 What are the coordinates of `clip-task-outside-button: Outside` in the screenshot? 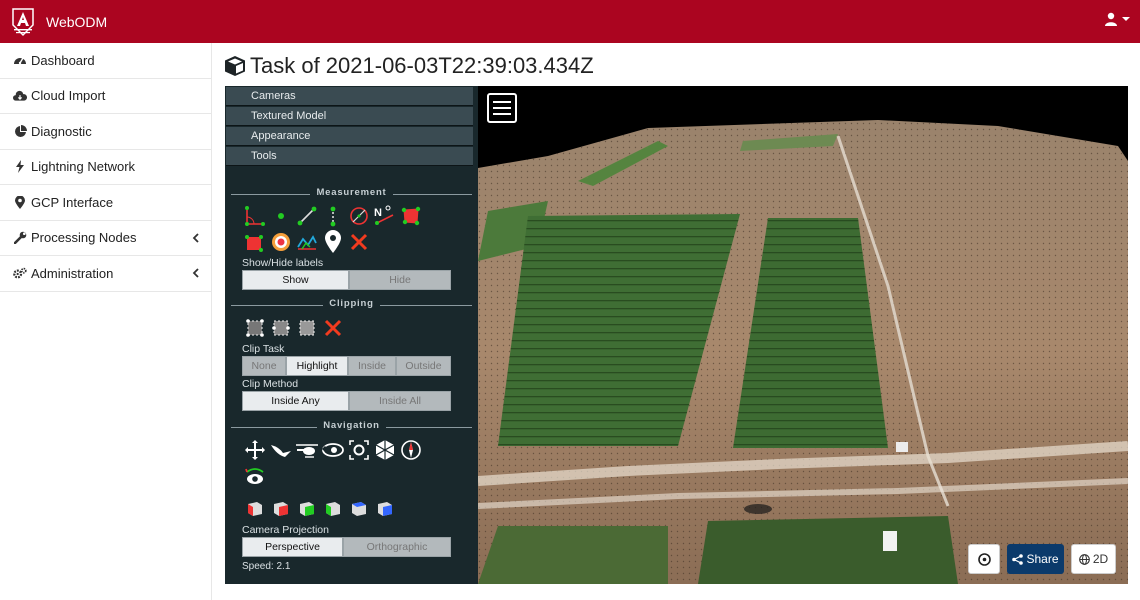 It's located at (423, 366).